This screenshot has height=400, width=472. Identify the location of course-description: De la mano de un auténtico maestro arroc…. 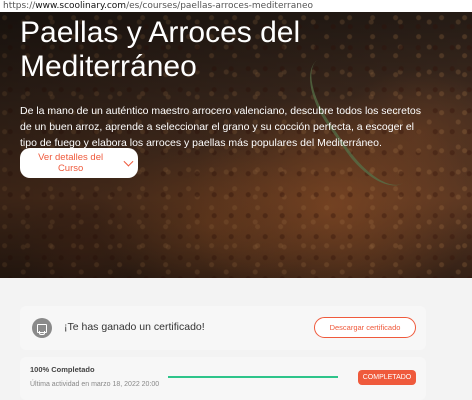
(220, 127).